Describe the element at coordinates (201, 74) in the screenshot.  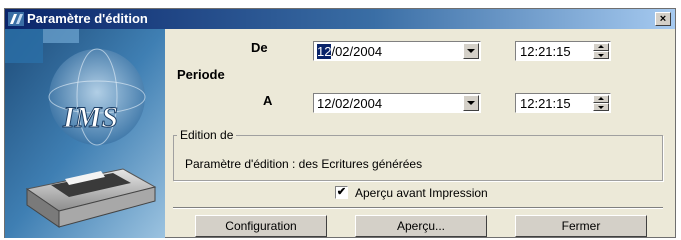
I see `label-periode: Periode` at that location.